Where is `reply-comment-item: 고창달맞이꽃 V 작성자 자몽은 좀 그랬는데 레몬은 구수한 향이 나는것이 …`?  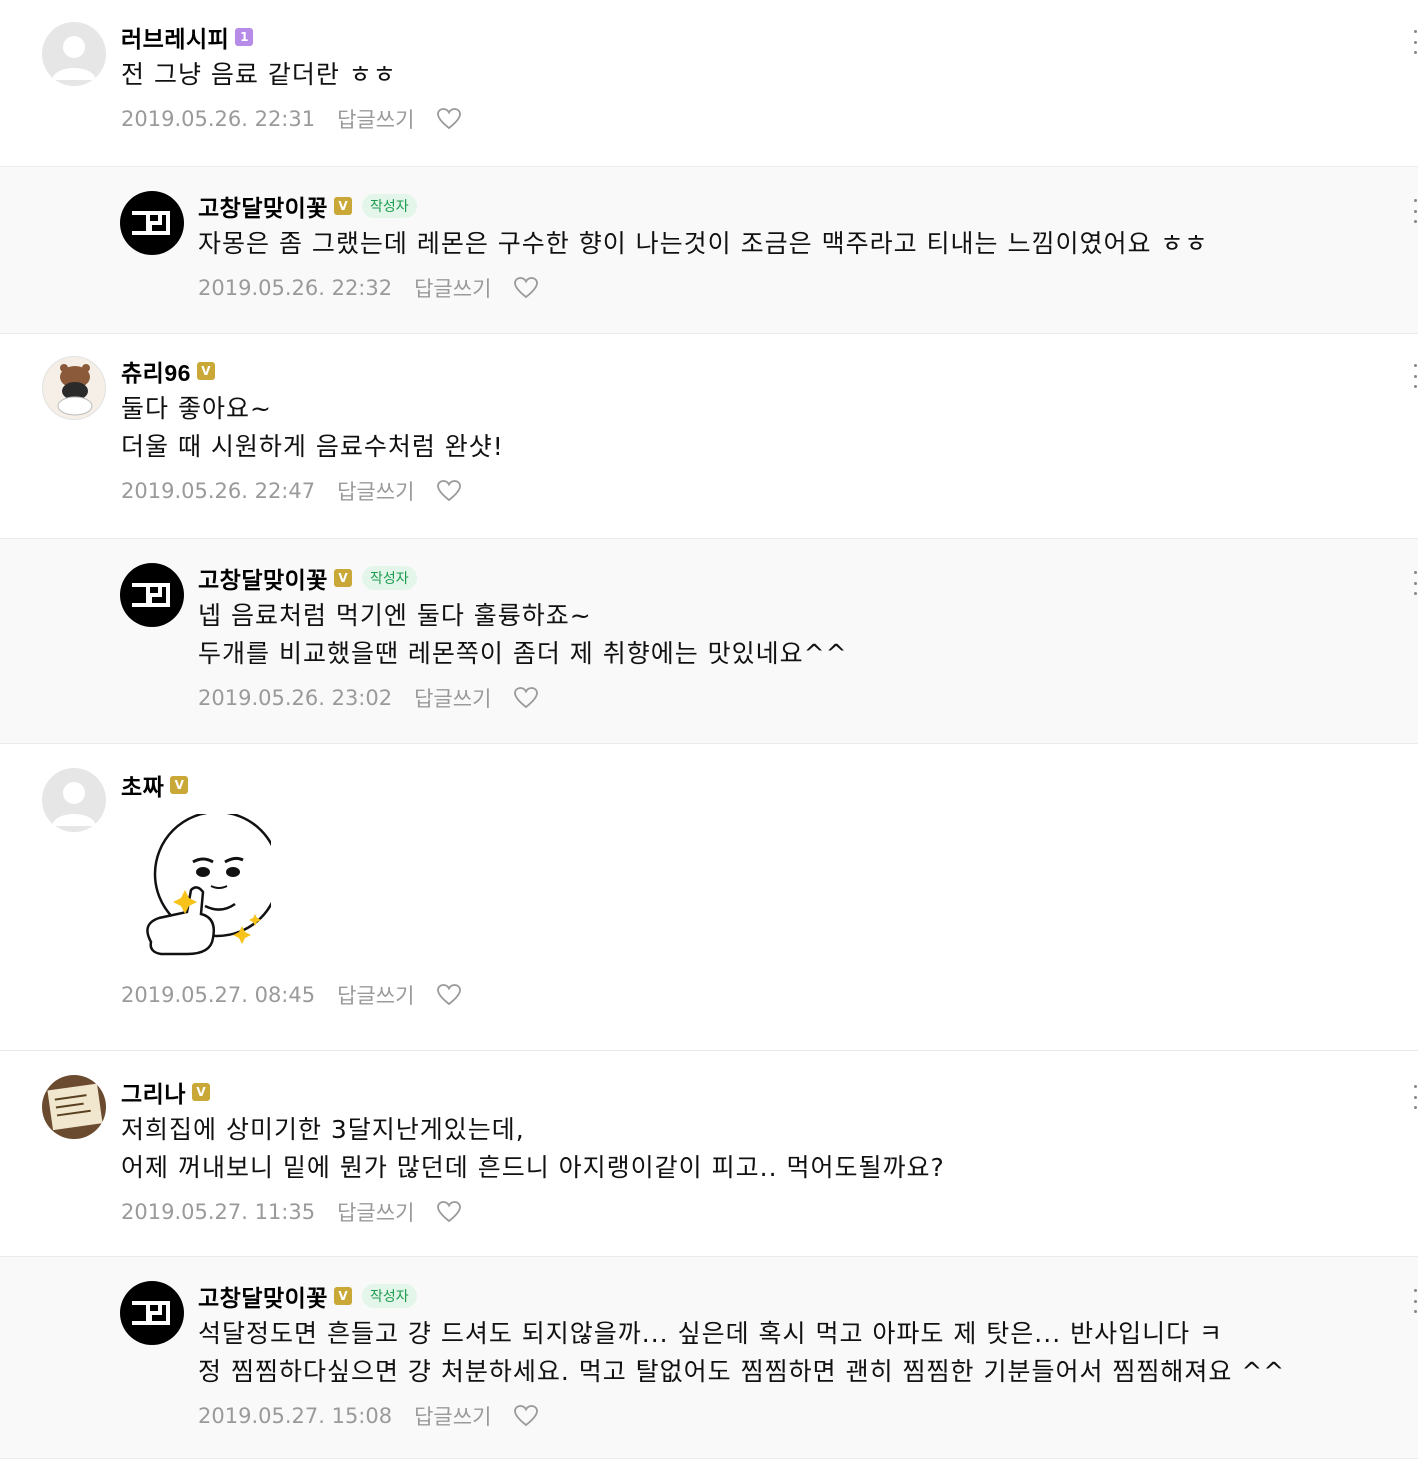
reply-comment-item: 고창달맞이꽃 V 작성자 자몽은 좀 그랬는데 레몬은 구수한 향이 나는것이 … is located at coordinates (709, 250).